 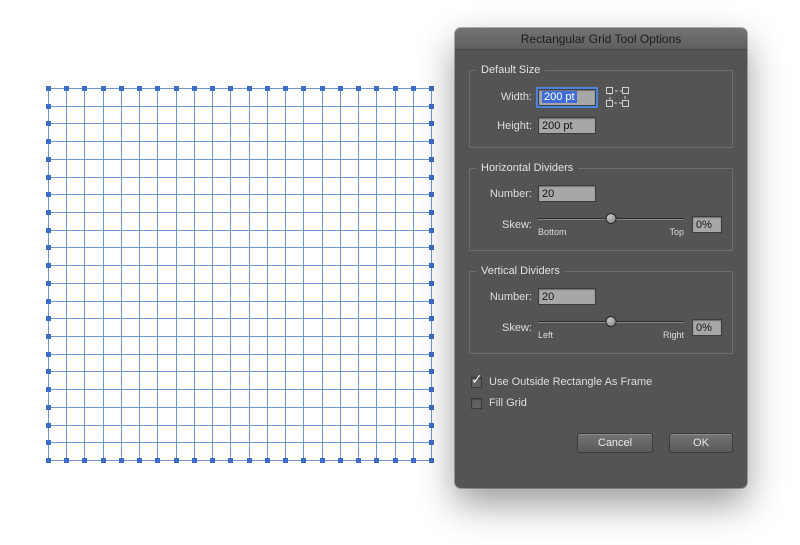 What do you see at coordinates (567, 296) in the screenshot?
I see `vdiv-number-input: 20` at bounding box center [567, 296].